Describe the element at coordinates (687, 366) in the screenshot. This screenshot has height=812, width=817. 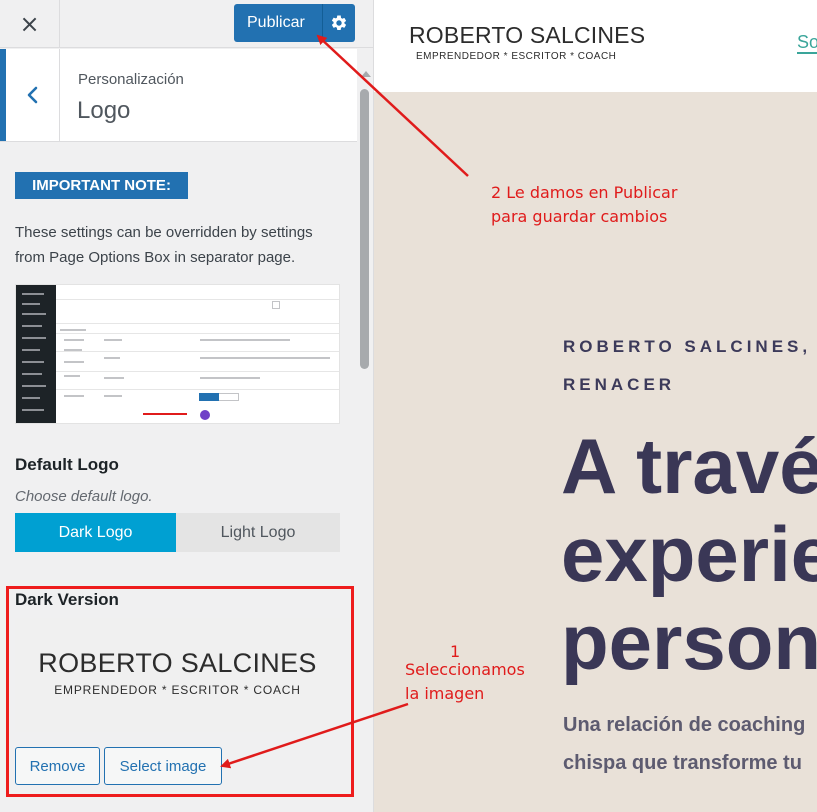
I see `hero-eyebrow: ROBERTO SALCINES, RENACER` at that location.